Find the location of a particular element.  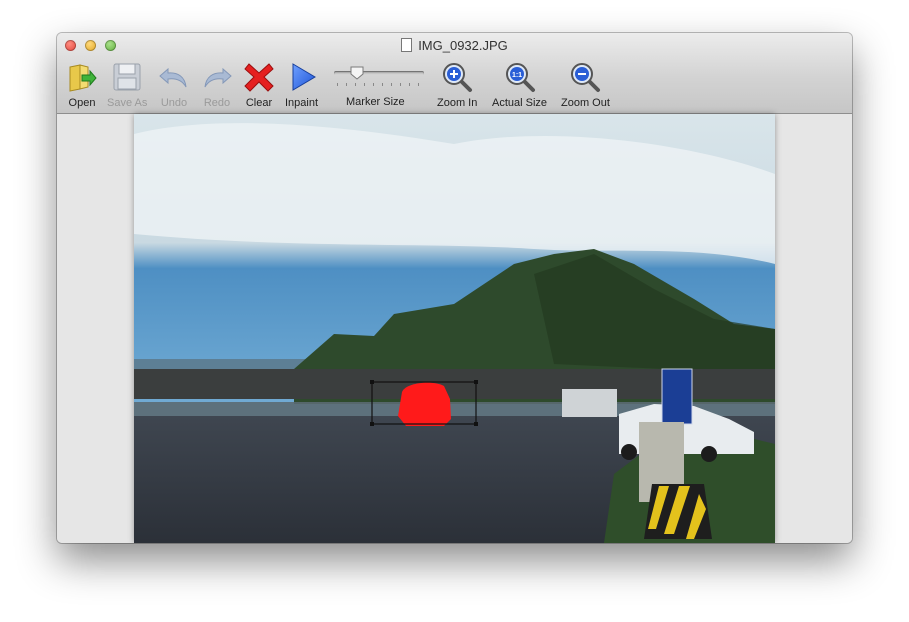

actual-size-button: 1:1 Actual Size is located at coordinates (519, 85).